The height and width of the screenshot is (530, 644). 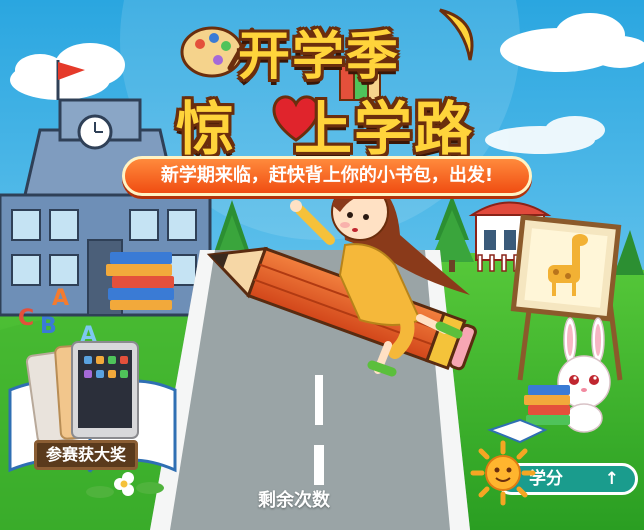 What do you see at coordinates (48, 326) in the screenshot?
I see `letter-b: B` at bounding box center [48, 326].